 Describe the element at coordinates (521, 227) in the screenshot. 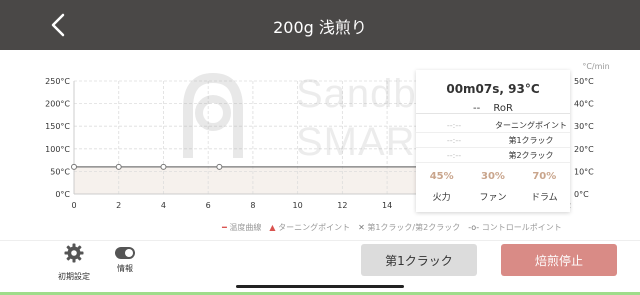

I see `legend-label: コントロールポイント` at that location.